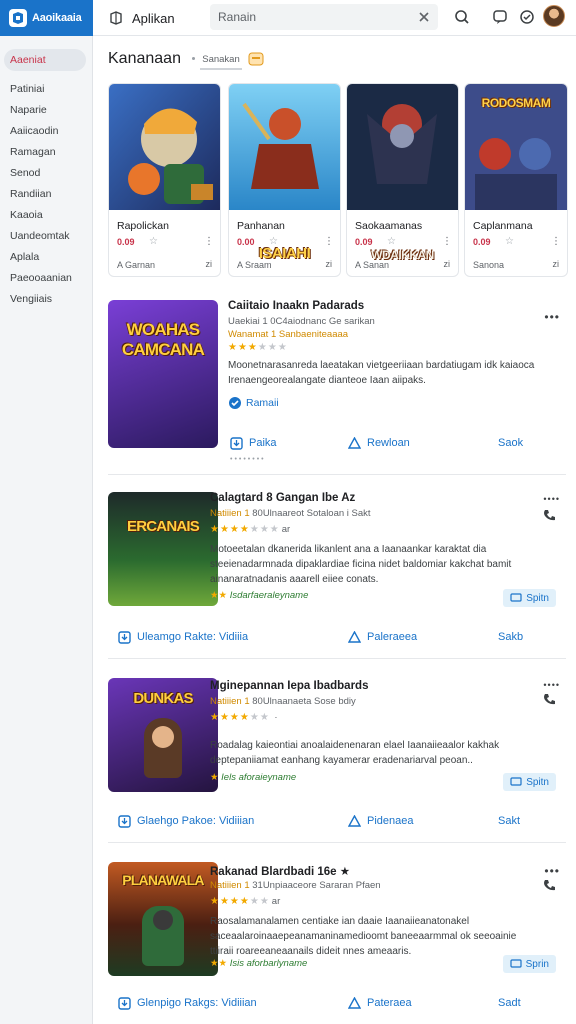 This screenshot has height=1024, width=576. Describe the element at coordinates (163, 526) in the screenshot. I see `item-art-text: ERCANAIS` at that location.